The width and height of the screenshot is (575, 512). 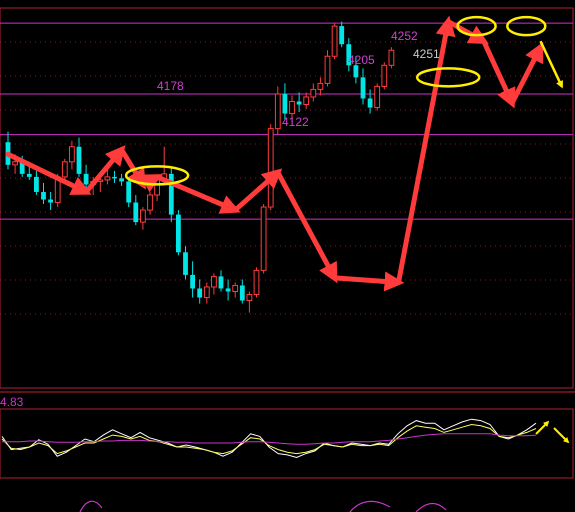 I want to click on indicator-value: 4.83, so click(x=12, y=402).